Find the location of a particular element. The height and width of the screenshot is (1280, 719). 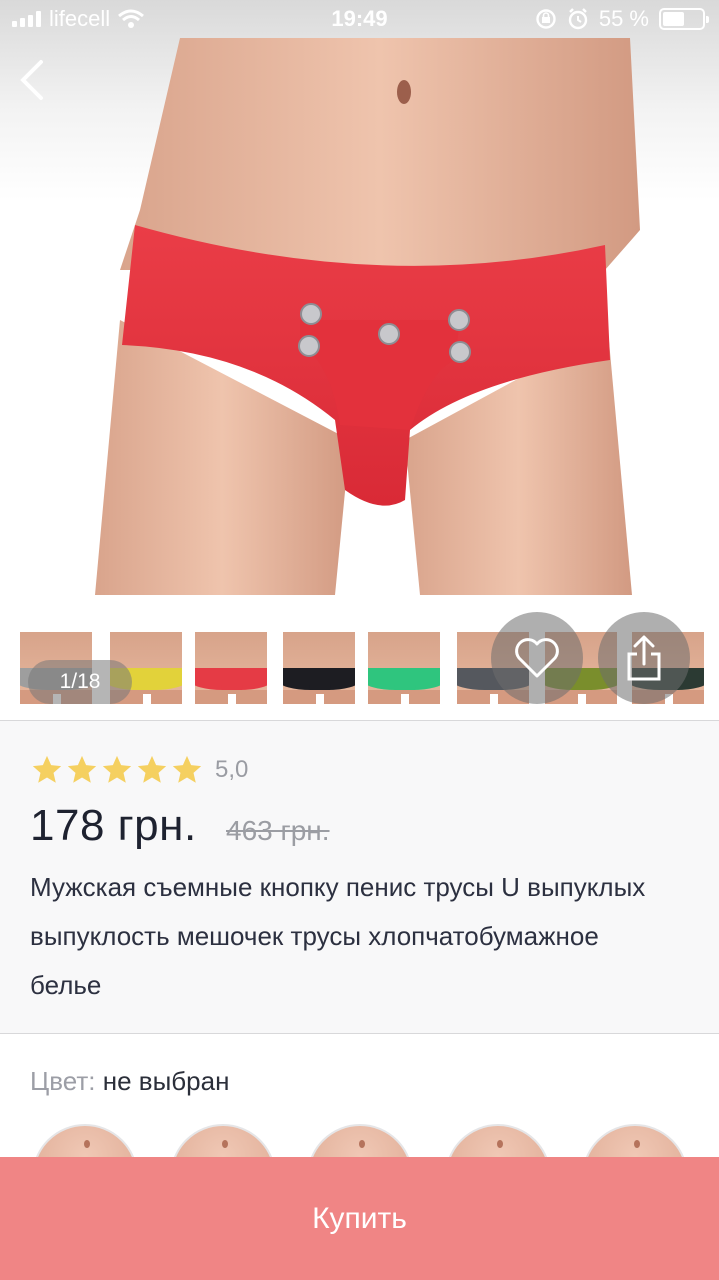

favorite-button is located at coordinates (537, 658).